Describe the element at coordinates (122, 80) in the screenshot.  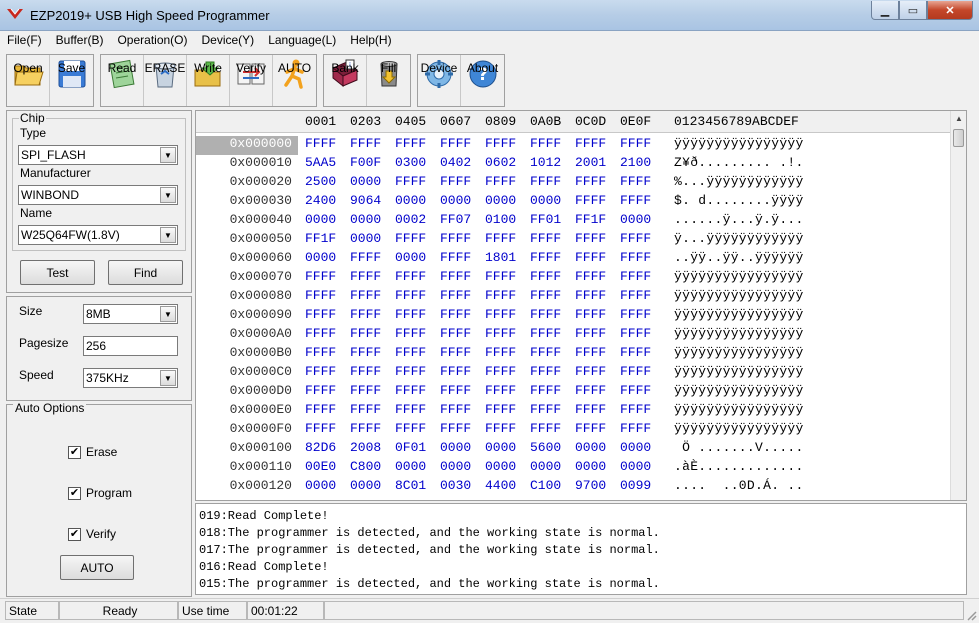
I see `read-button: Read` at that location.